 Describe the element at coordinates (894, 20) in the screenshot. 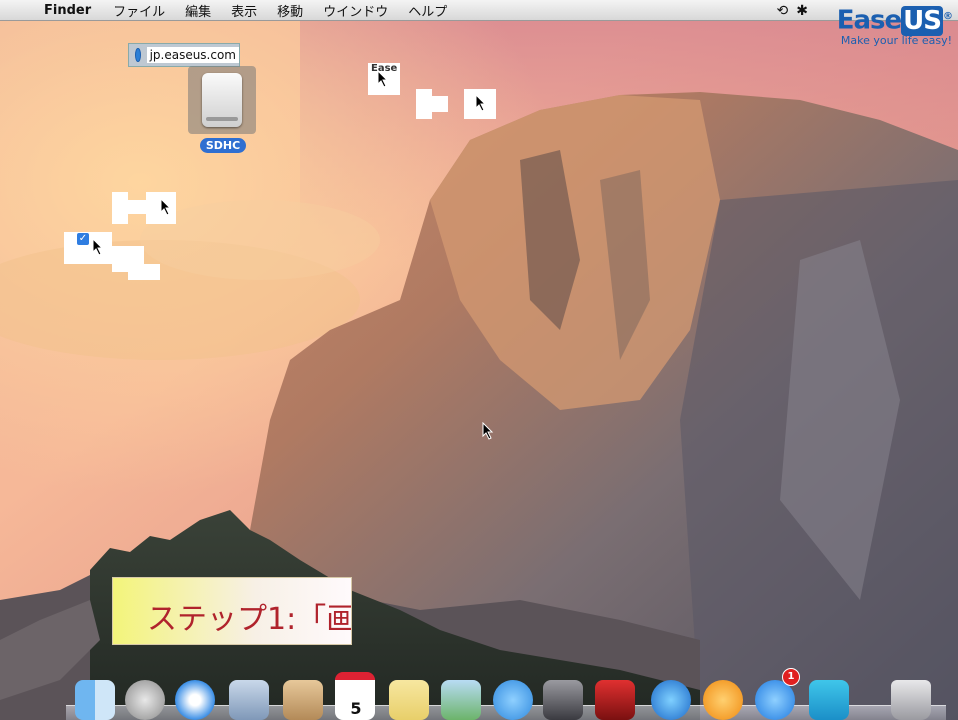

I see `easeus-logo-text: EaseUS ®` at that location.